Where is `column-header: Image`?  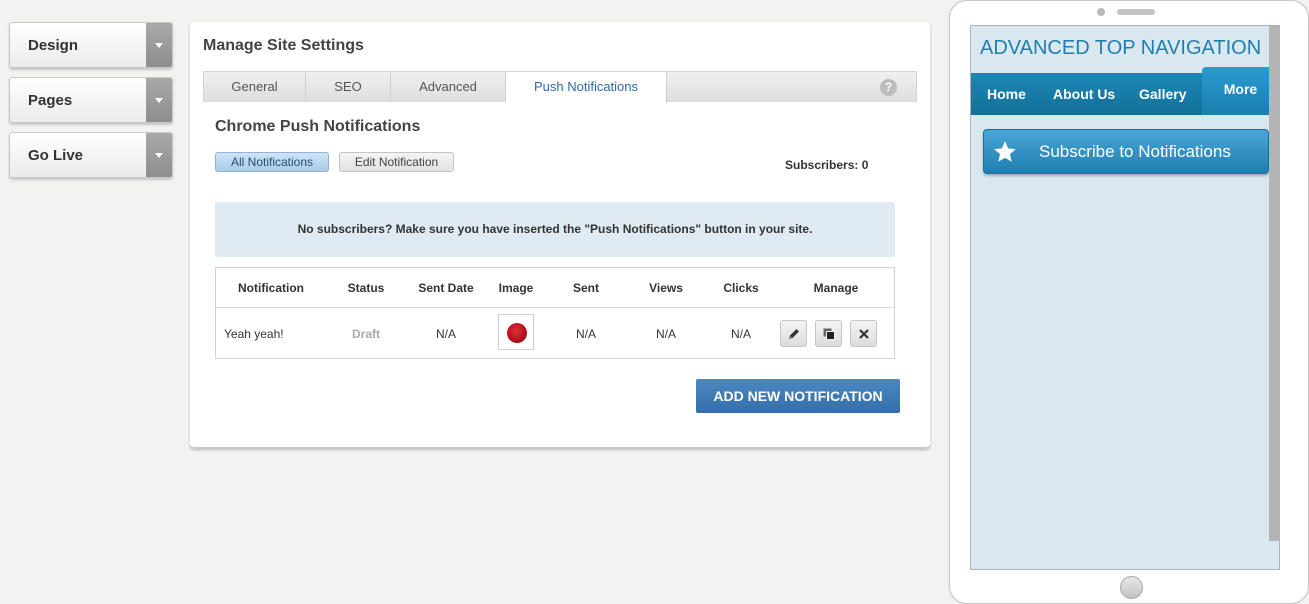 column-header: Image is located at coordinates (516, 288).